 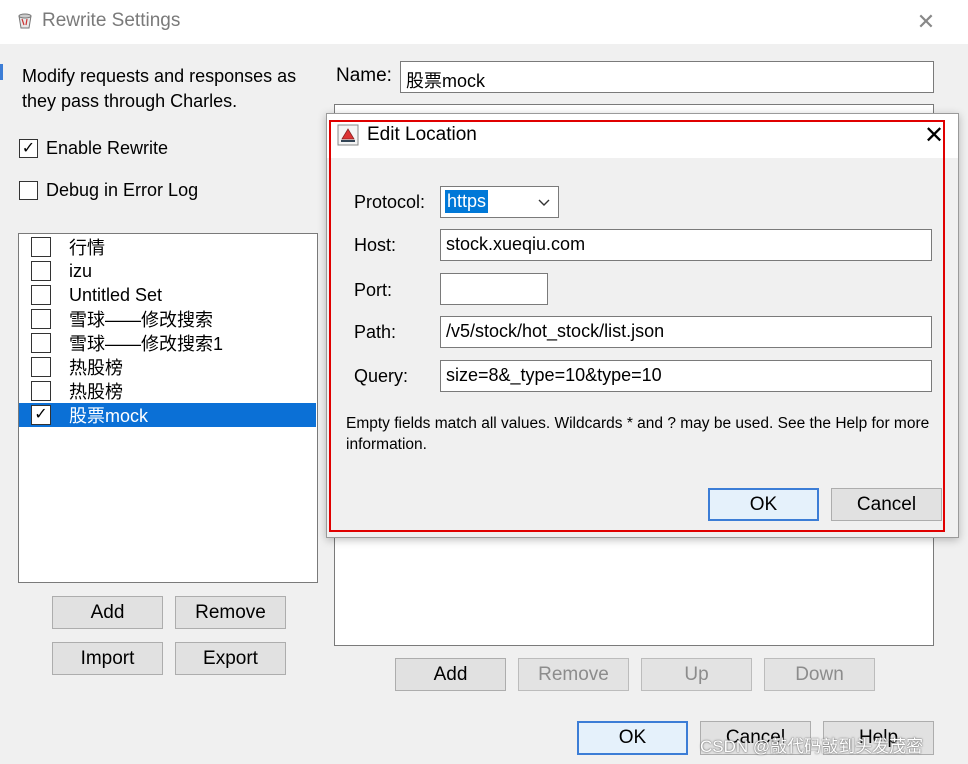 What do you see at coordinates (122, 190) in the screenshot?
I see `debug-error-log-label: Debug in Error Log` at bounding box center [122, 190].